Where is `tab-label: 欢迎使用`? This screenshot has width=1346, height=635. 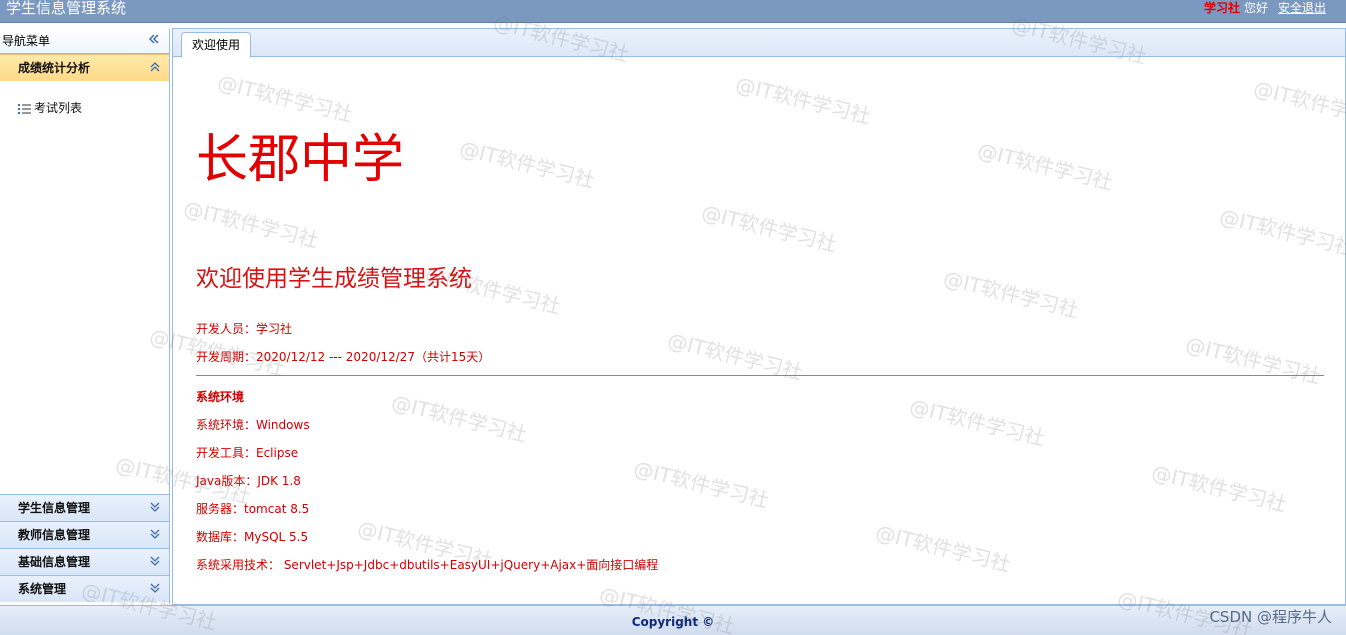
tab-label: 欢迎使用 is located at coordinates (215, 45).